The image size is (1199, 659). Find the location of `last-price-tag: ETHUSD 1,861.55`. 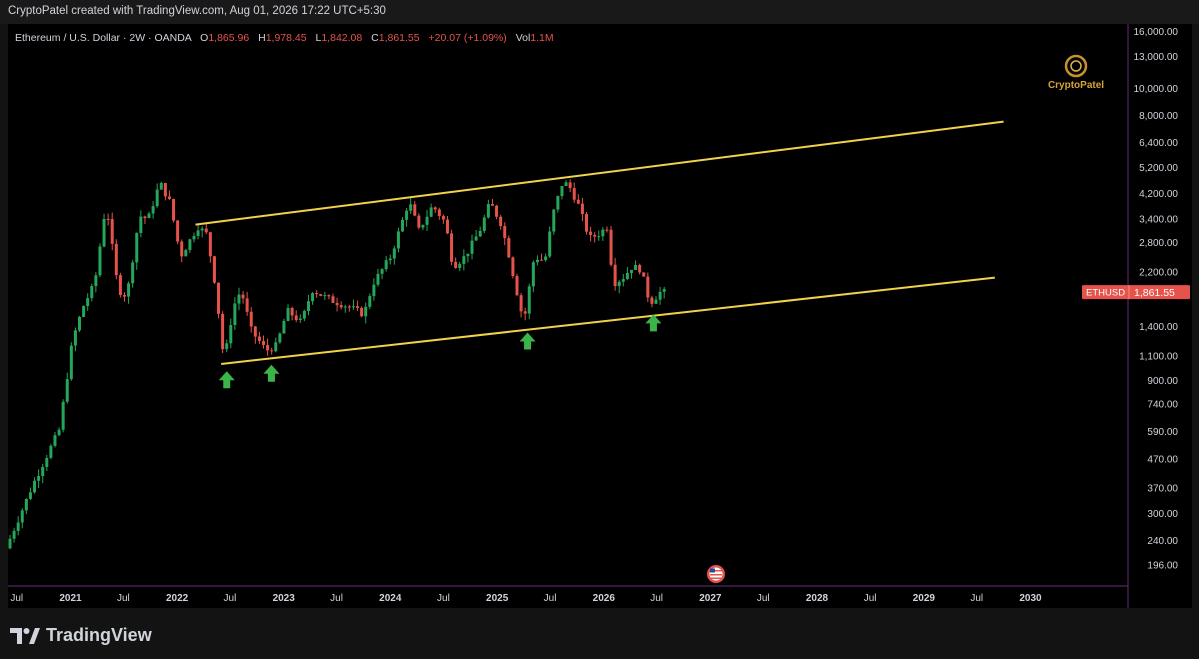

last-price-tag: ETHUSD 1,861.55 is located at coordinates (1136, 292).